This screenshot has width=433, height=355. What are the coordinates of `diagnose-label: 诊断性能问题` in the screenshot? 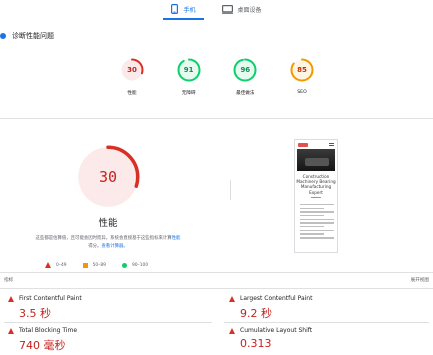 It's located at (33, 36).